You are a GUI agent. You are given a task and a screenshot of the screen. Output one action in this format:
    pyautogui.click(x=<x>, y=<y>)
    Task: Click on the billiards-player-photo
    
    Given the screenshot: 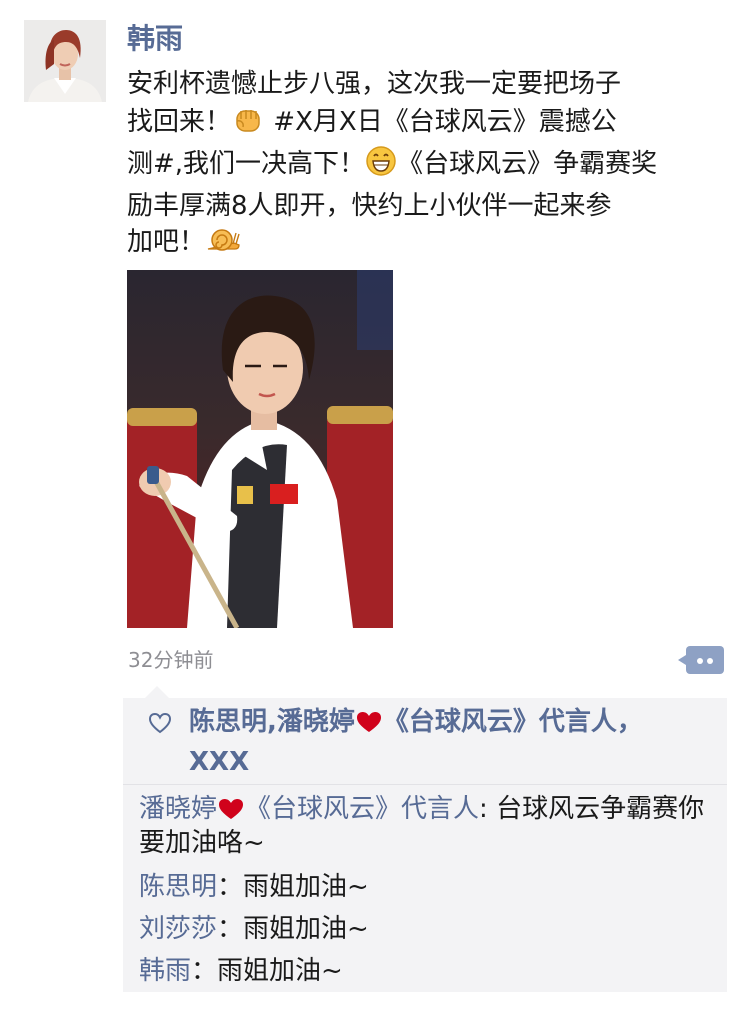 What is the action you would take?
    pyautogui.click(x=260, y=449)
    